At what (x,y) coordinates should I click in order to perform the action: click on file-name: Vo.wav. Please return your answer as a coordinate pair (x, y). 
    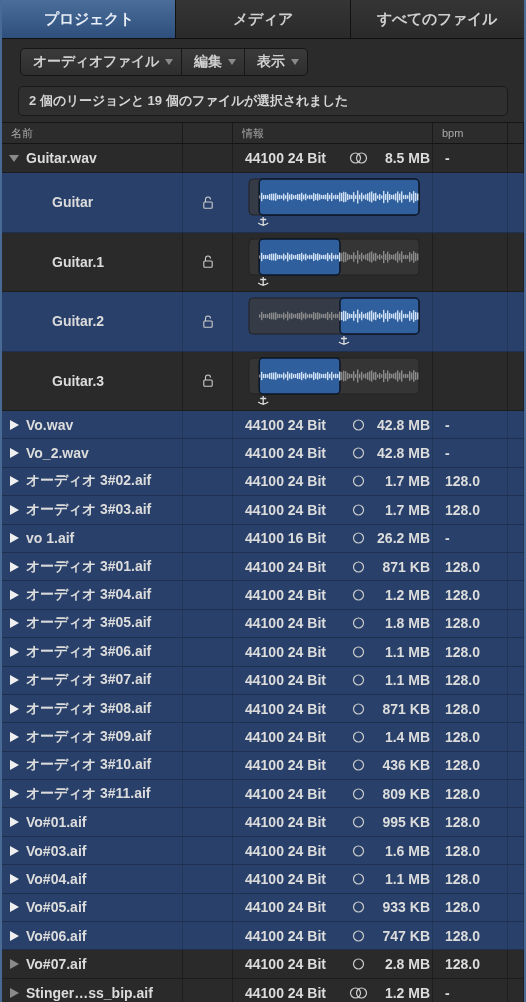
    Looking at the image, I should click on (50, 424).